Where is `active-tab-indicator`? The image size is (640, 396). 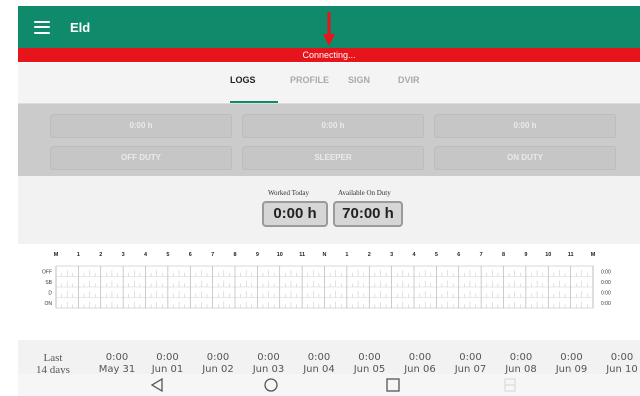
active-tab-indicator is located at coordinates (254, 102).